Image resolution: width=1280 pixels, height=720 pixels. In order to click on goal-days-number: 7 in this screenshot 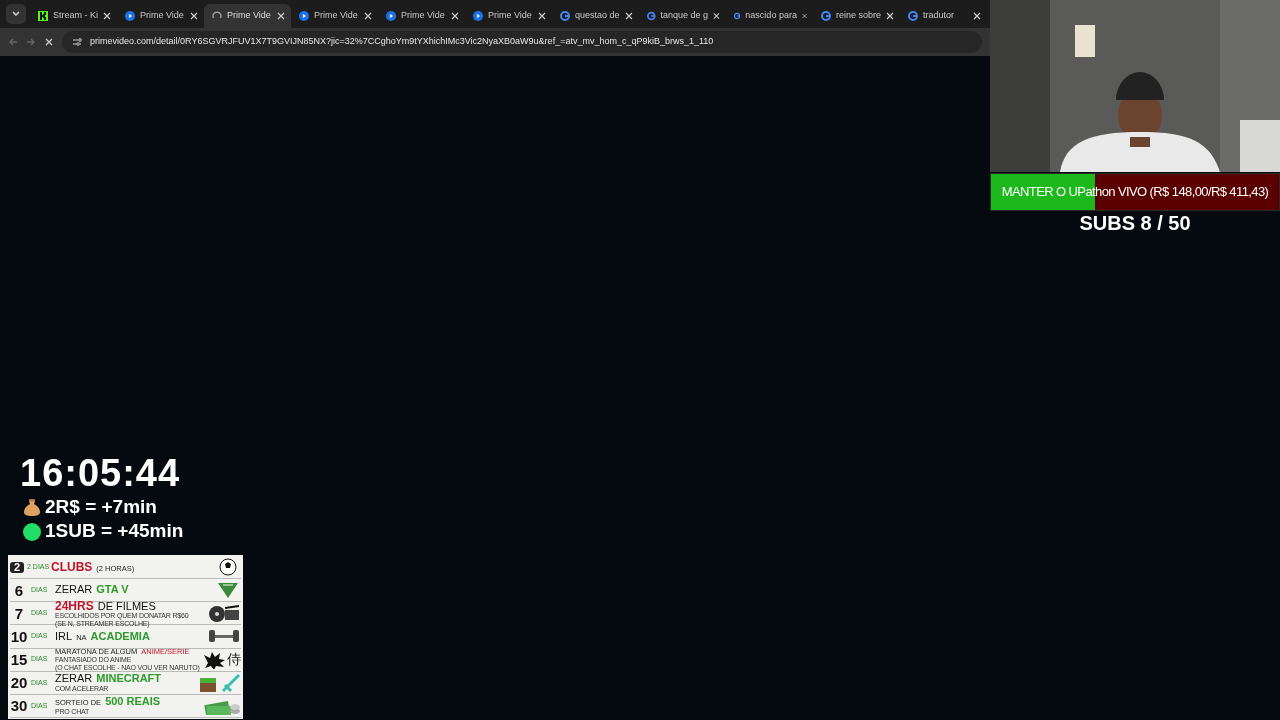, I will do `click(19, 613)`.